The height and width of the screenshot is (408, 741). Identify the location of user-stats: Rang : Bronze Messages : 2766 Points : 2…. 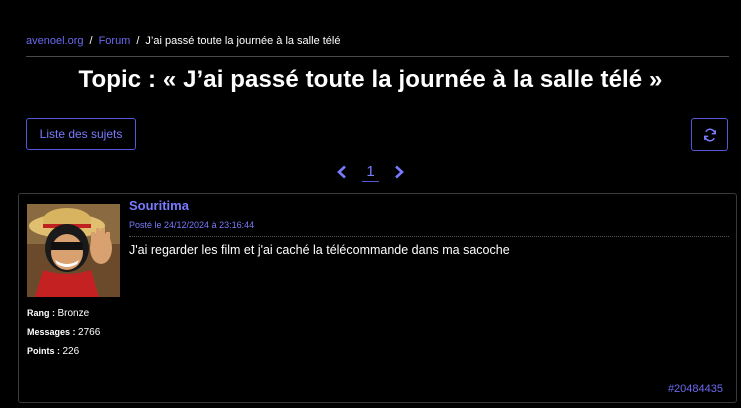
(63, 332).